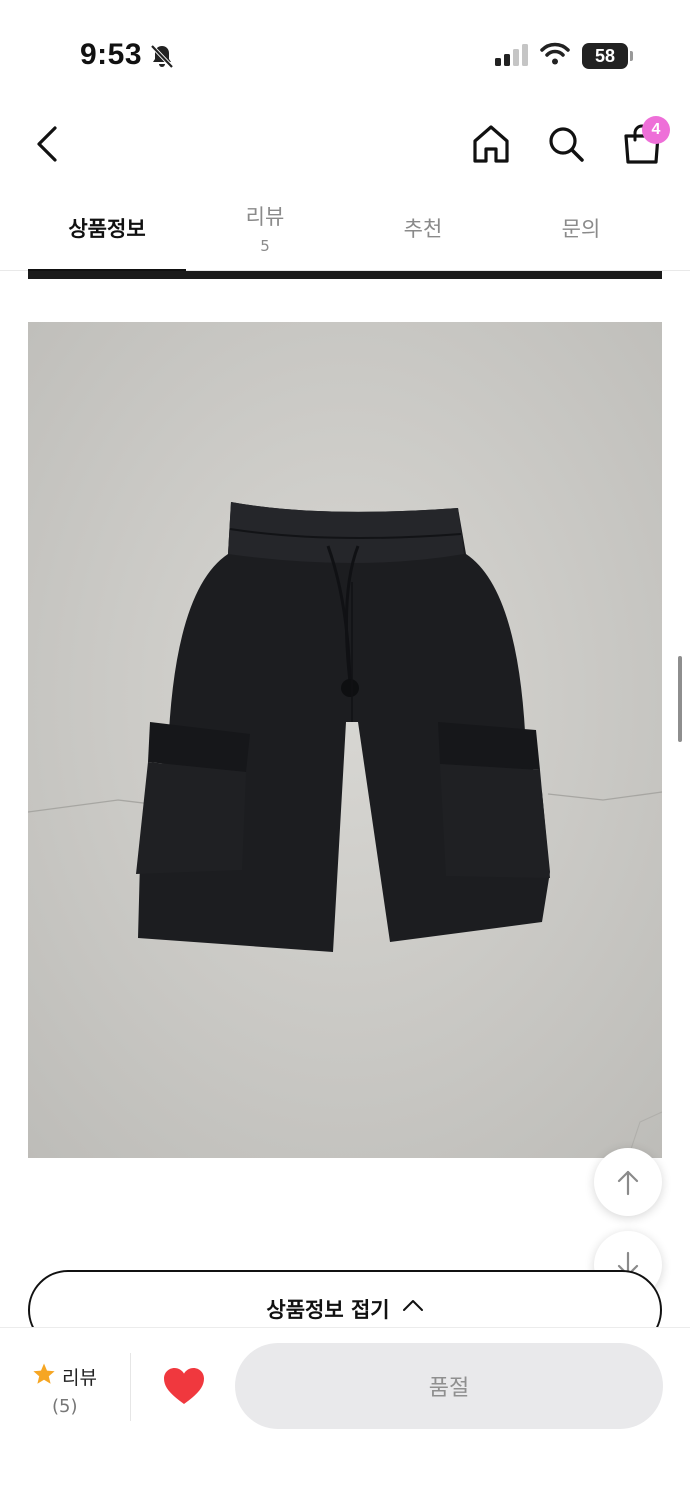  Describe the element at coordinates (555, 53) in the screenshot. I see `wifi-icon` at that location.